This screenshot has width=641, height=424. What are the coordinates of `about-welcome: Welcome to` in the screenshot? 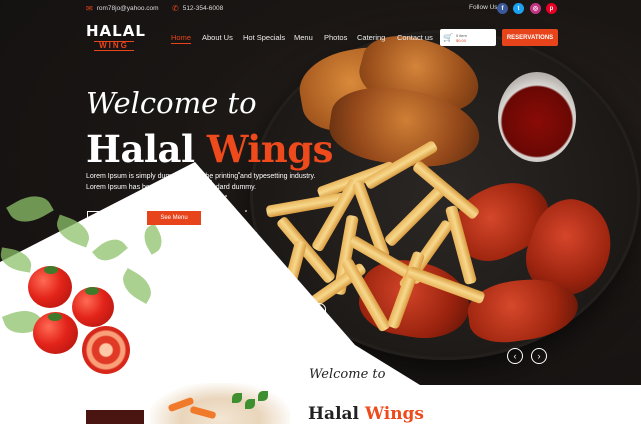 It's located at (347, 374).